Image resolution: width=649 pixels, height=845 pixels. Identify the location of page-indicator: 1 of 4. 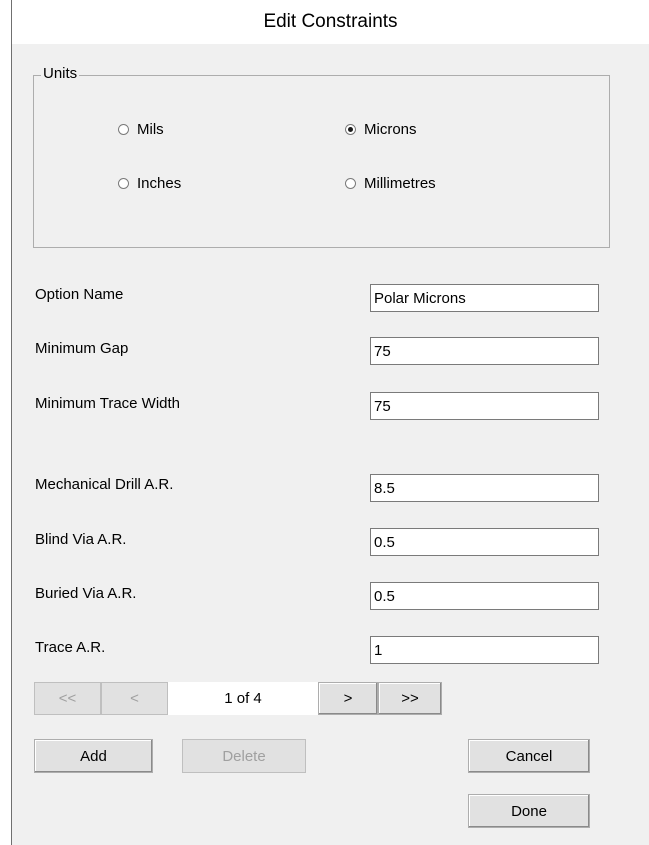
(243, 698).